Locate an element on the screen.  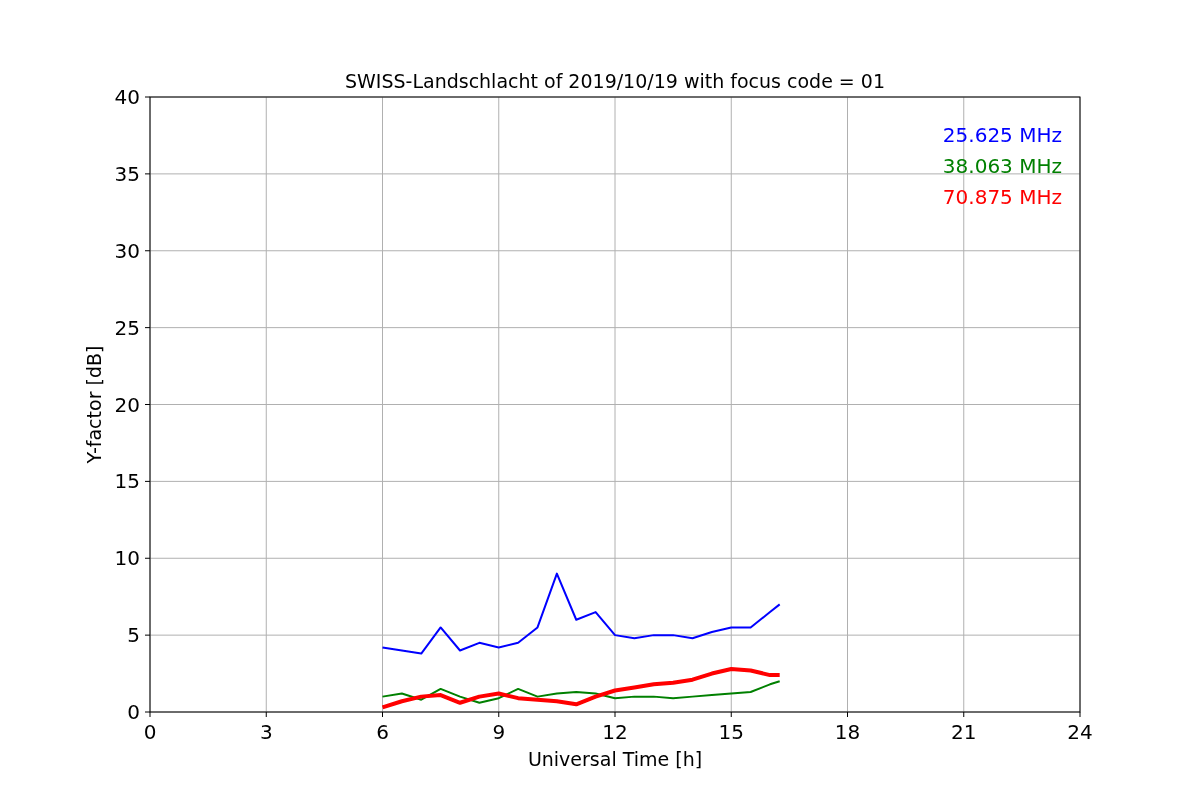
y-tick-label: 30 is located at coordinates (127, 250).